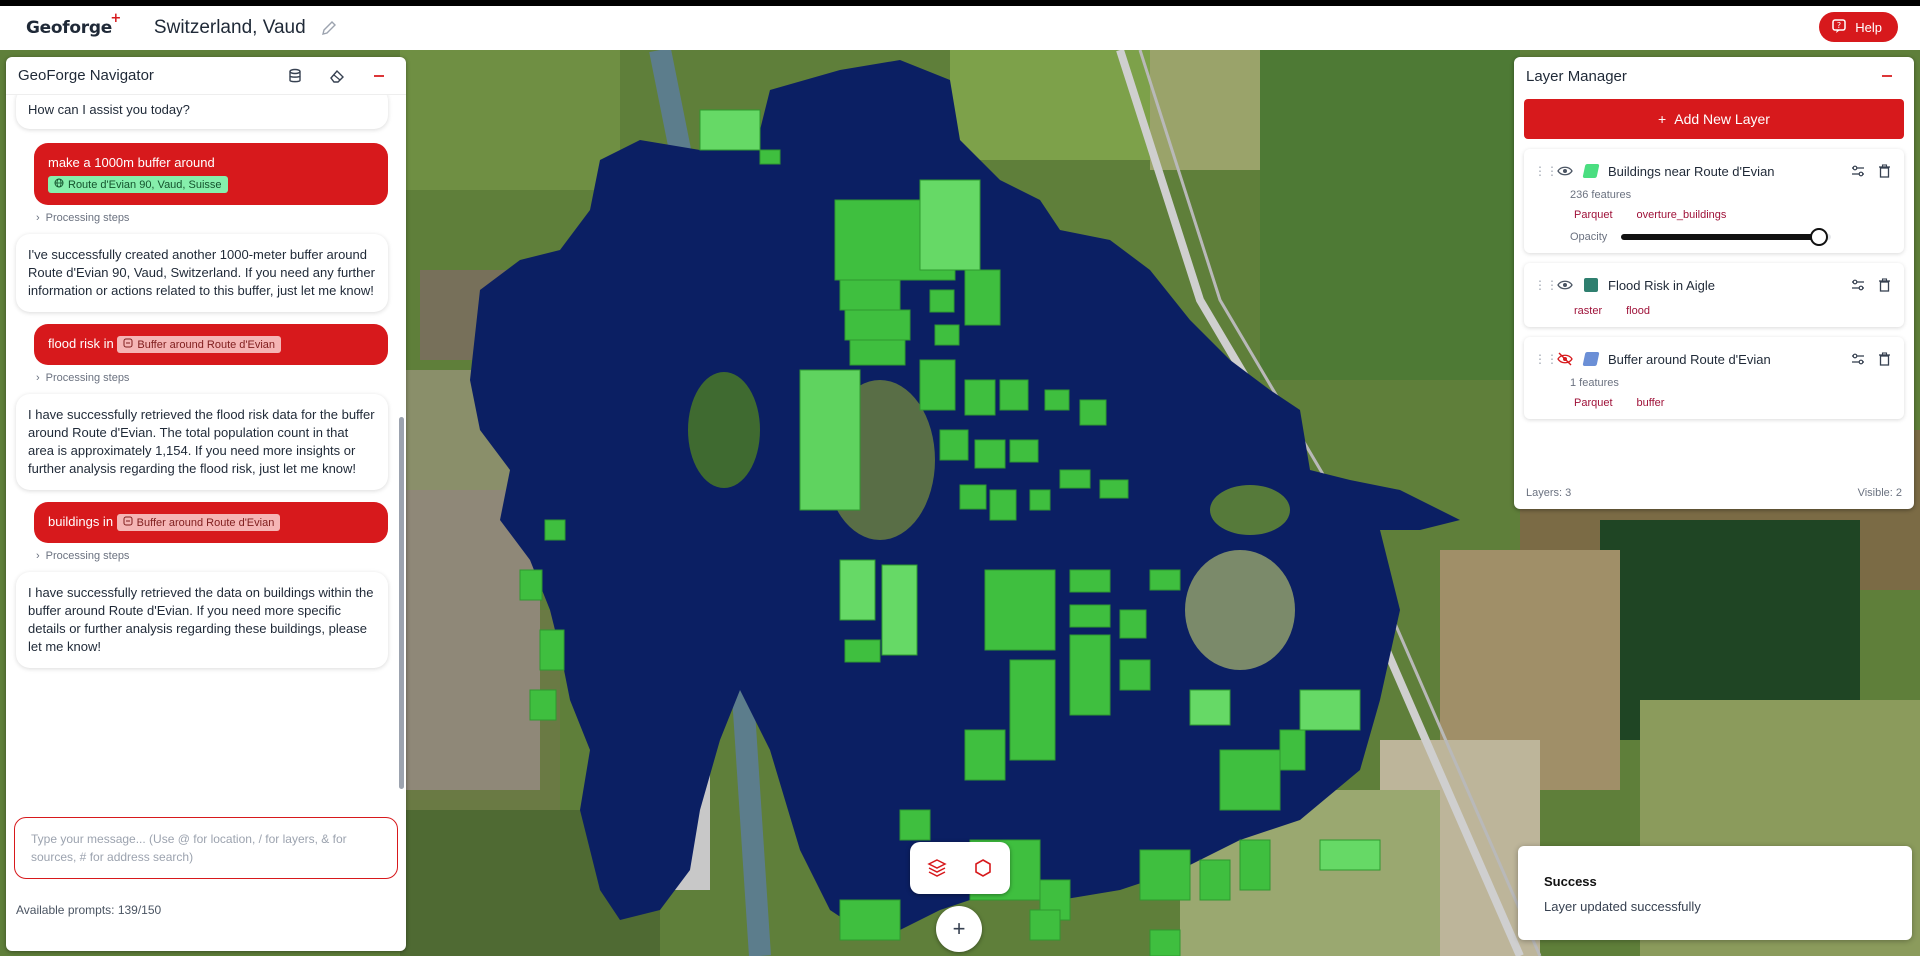  I want to click on logo-mark: +, so click(115, 18).